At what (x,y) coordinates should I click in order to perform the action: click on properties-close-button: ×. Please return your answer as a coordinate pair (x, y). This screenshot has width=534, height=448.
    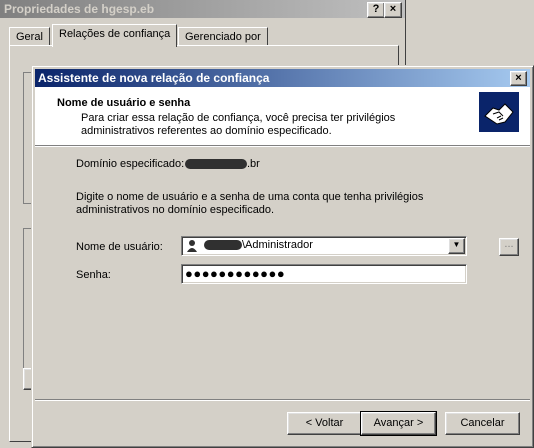
    Looking at the image, I should click on (393, 10).